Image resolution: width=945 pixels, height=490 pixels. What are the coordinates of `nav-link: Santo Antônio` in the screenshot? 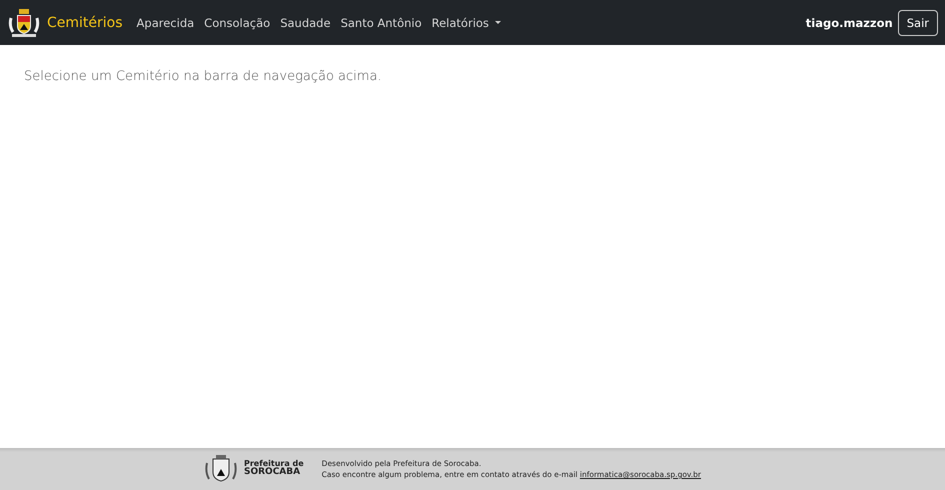 It's located at (381, 23).